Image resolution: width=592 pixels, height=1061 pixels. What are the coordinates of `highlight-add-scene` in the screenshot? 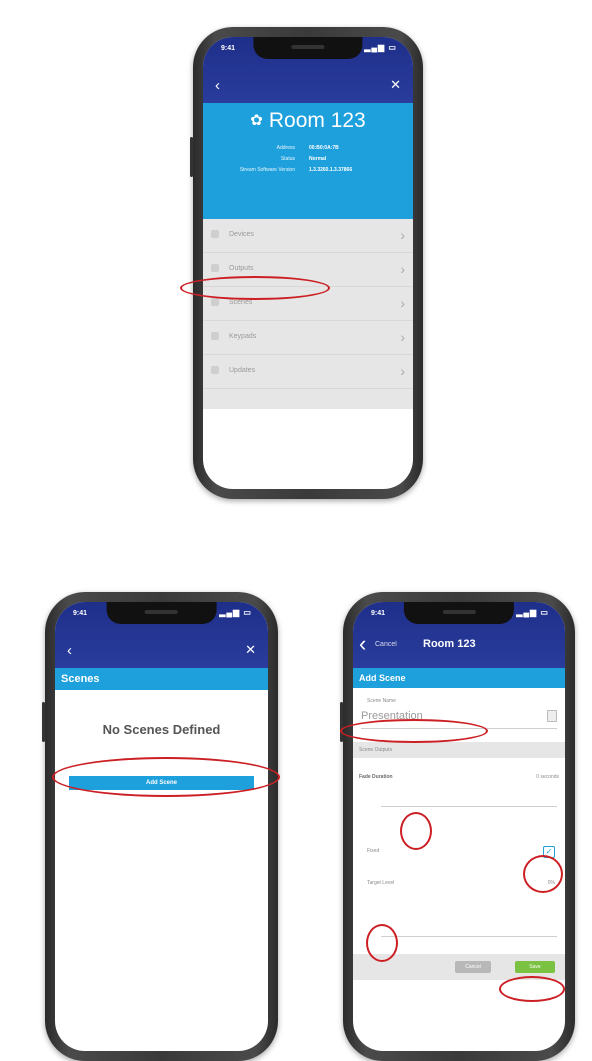 It's located at (166, 777).